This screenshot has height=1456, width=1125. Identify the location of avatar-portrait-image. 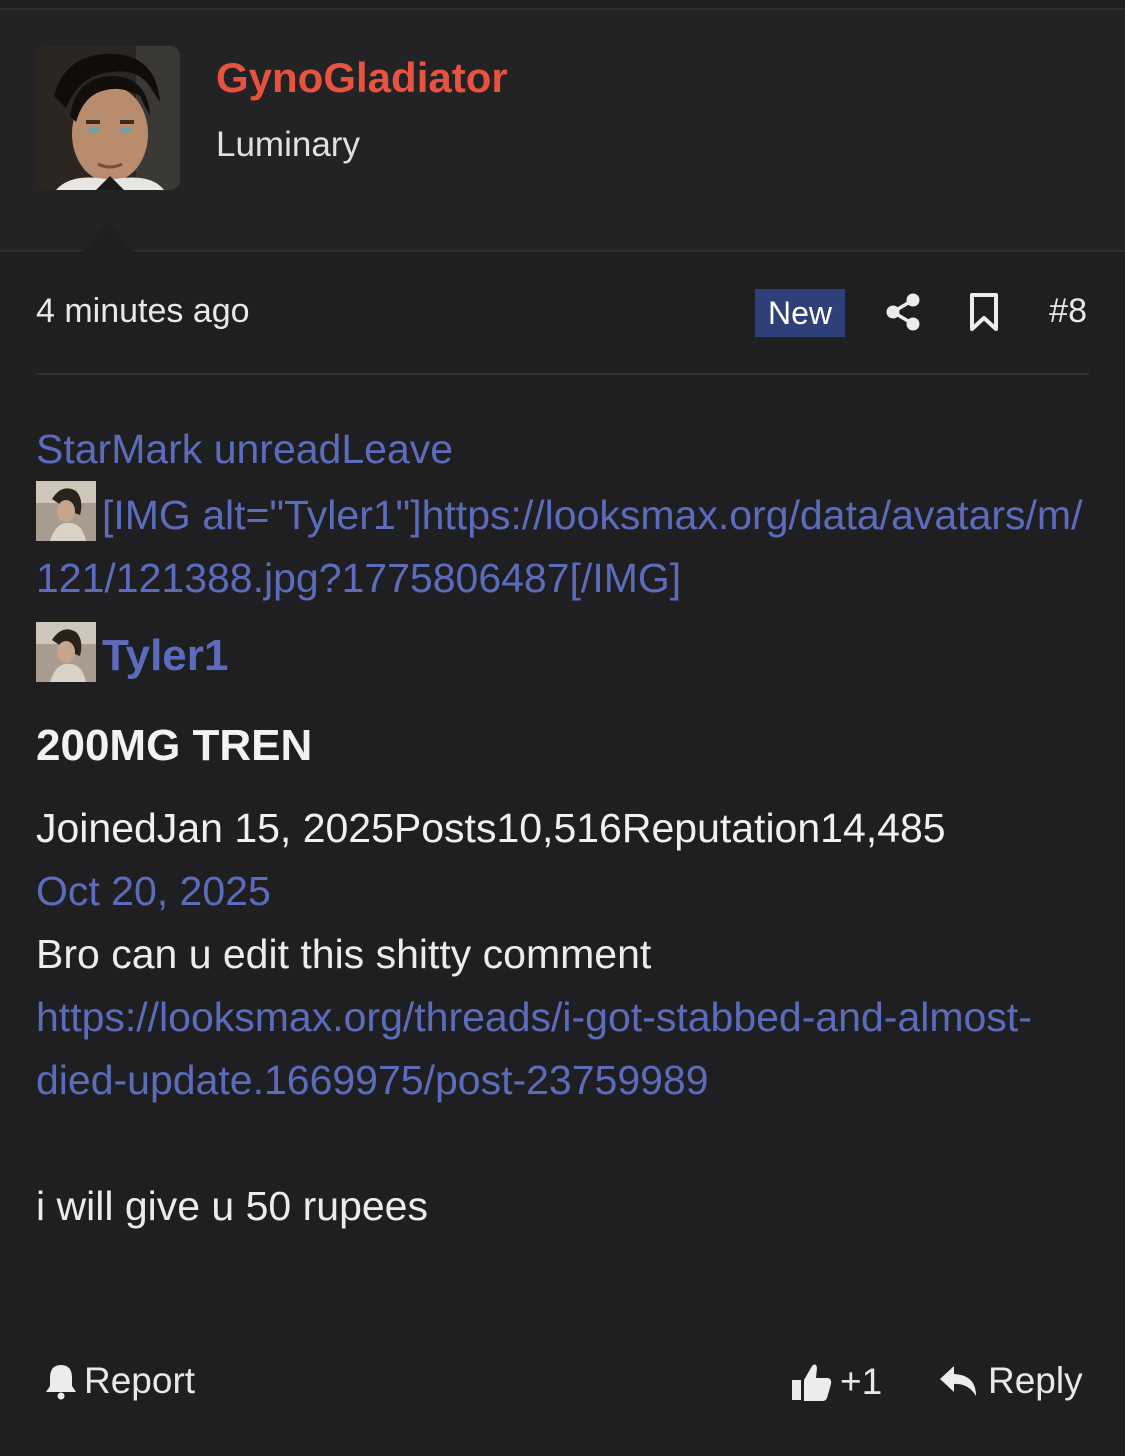
(108, 118).